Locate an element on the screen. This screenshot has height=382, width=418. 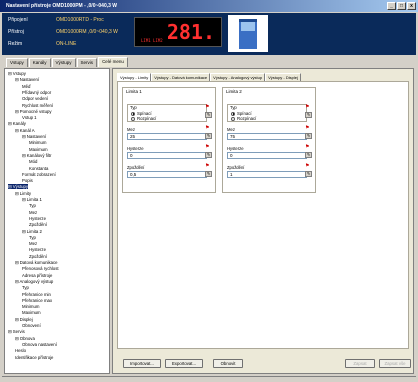
minimize-button: _ is located at coordinates (391, 6).